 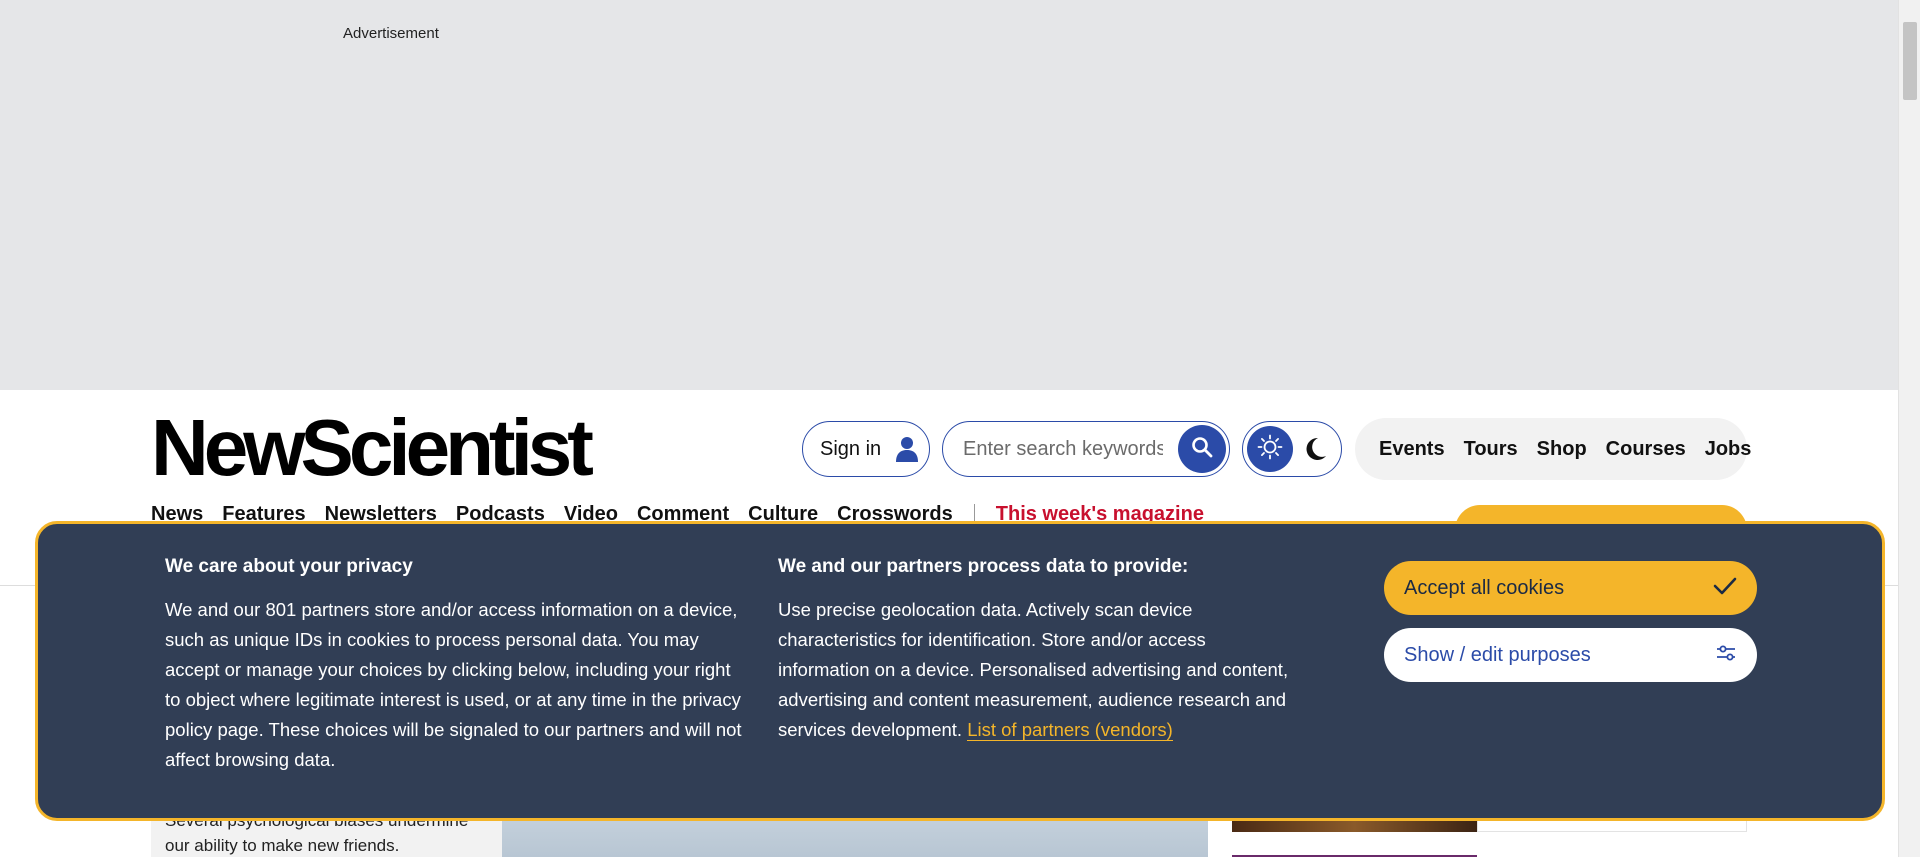 I want to click on search-button, so click(x=1202, y=449).